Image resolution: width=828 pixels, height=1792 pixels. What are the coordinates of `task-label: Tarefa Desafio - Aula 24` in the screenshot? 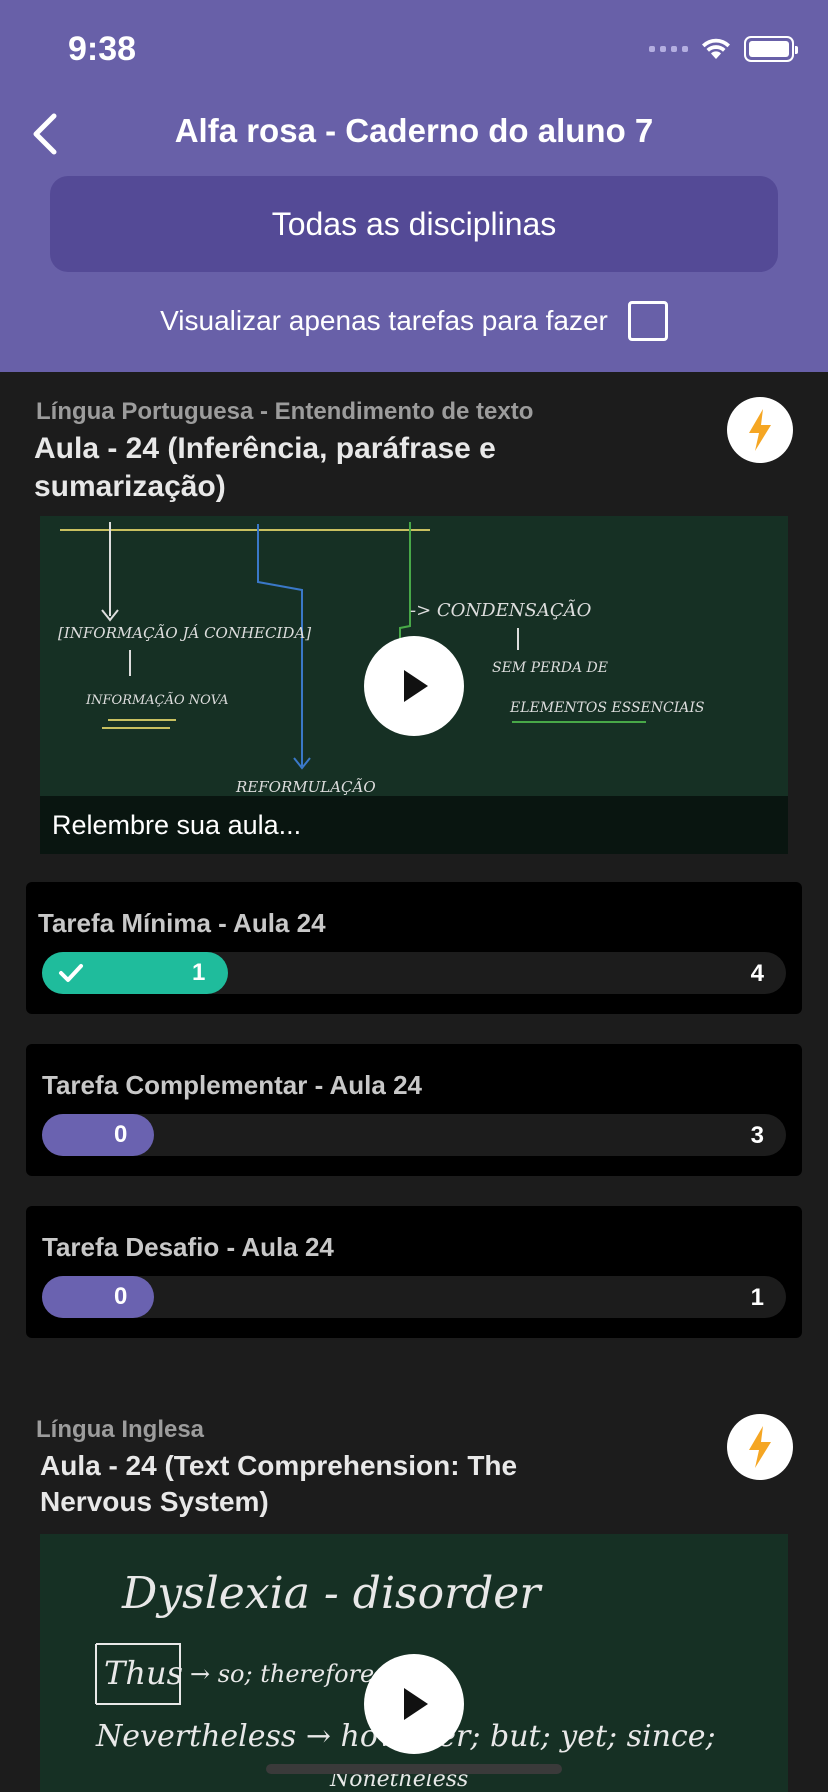 It's located at (188, 1247).